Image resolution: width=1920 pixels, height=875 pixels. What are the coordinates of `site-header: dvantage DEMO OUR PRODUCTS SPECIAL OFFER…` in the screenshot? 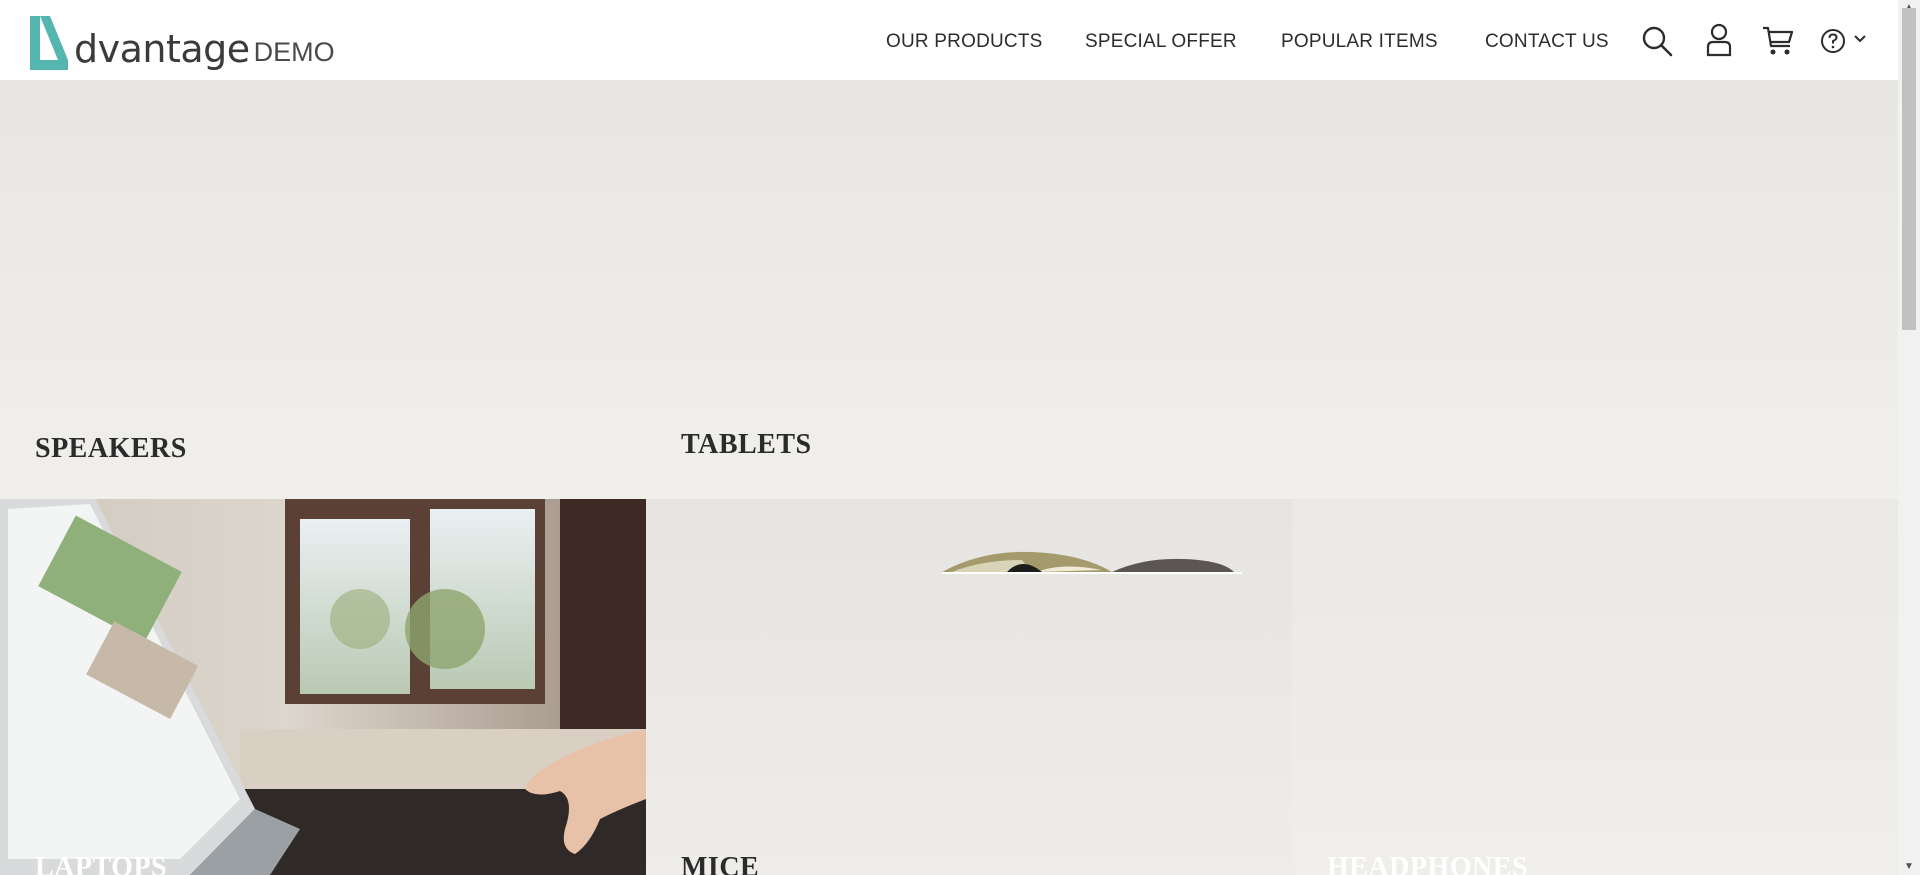 It's located at (949, 40).